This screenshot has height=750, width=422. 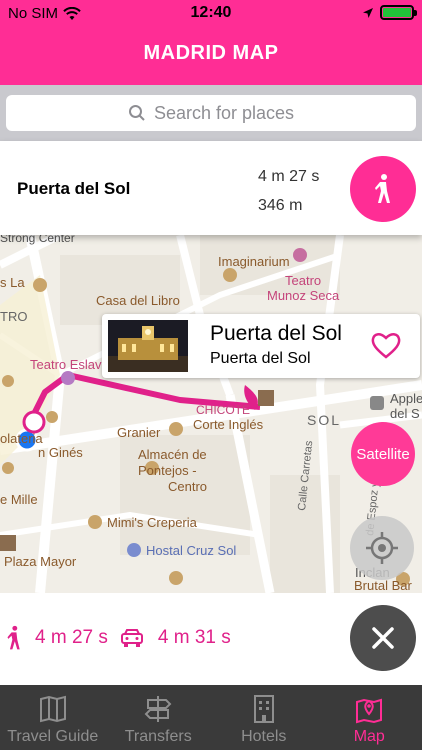 I want to click on locate-me-button, so click(x=382, y=548).